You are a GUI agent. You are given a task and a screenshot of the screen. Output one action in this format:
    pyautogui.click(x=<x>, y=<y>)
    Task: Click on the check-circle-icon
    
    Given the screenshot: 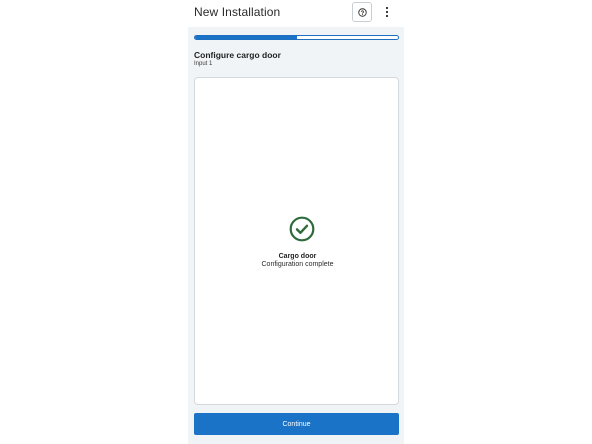 What is the action you would take?
    pyautogui.click(x=302, y=229)
    